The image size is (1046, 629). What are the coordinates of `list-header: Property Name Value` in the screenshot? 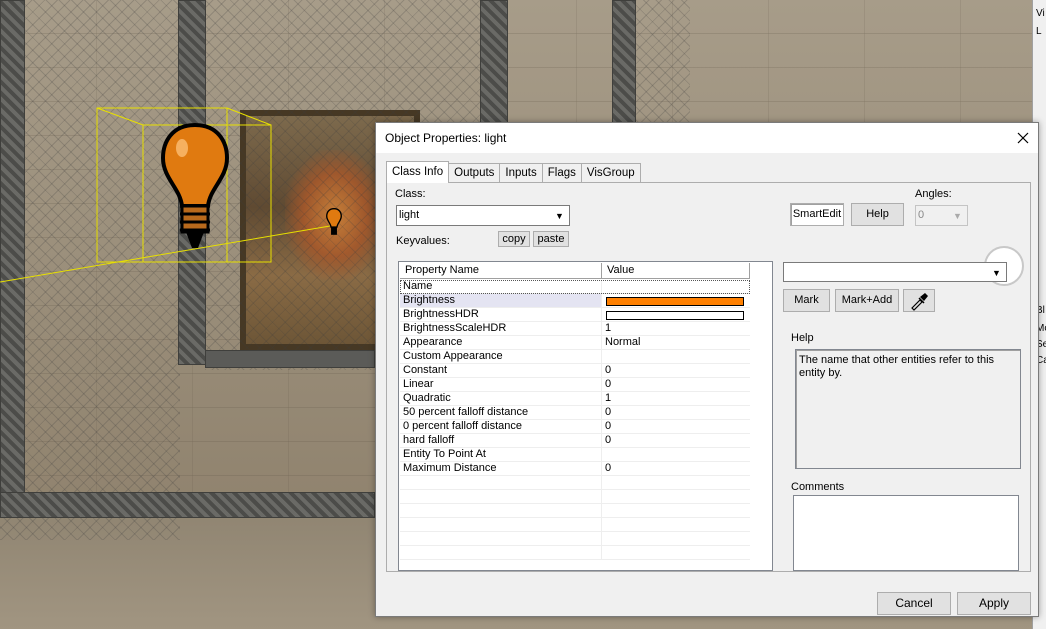 It's located at (575, 271).